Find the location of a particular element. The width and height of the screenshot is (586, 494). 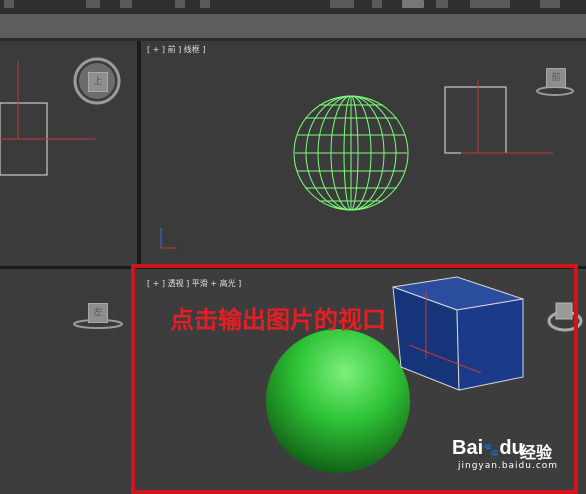

baidu-watermark: Bai🐾du 经验 jingyan.baidu.com is located at coordinates (517, 453).